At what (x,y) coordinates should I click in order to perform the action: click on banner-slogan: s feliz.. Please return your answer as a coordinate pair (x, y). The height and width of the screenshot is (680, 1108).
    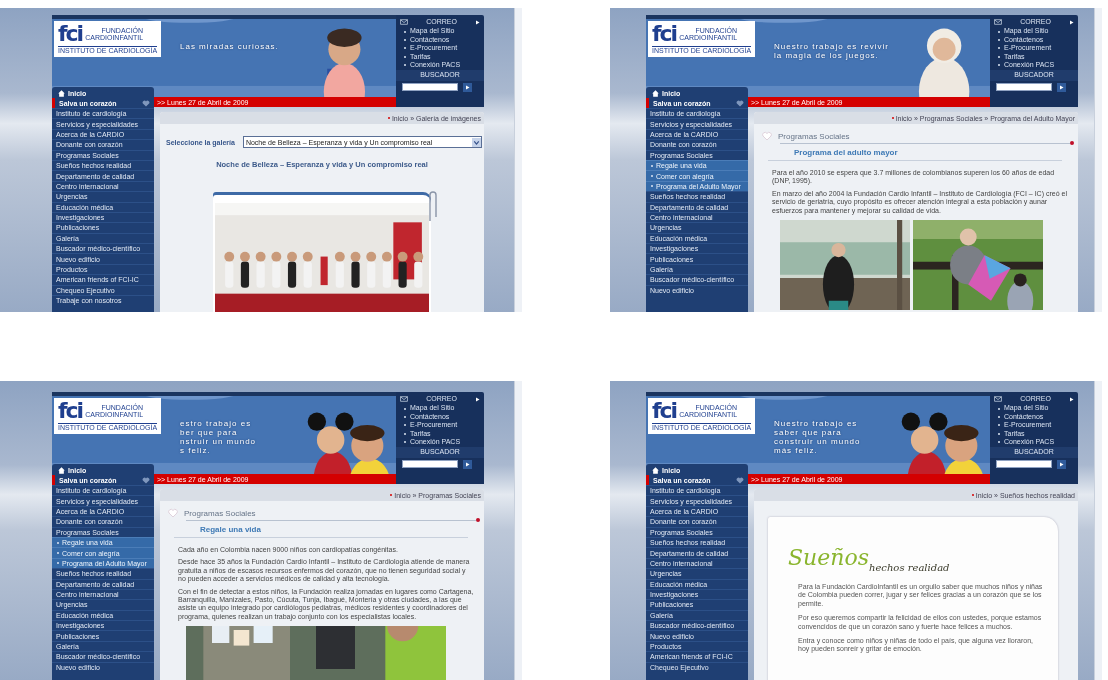
    Looking at the image, I should click on (196, 451).